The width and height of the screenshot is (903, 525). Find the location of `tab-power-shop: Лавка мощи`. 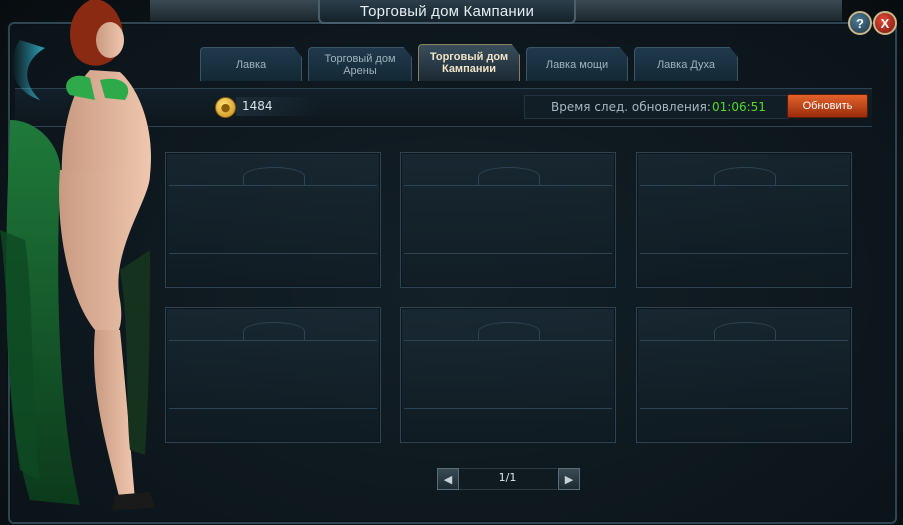

tab-power-shop: Лавка мощи is located at coordinates (577, 64).